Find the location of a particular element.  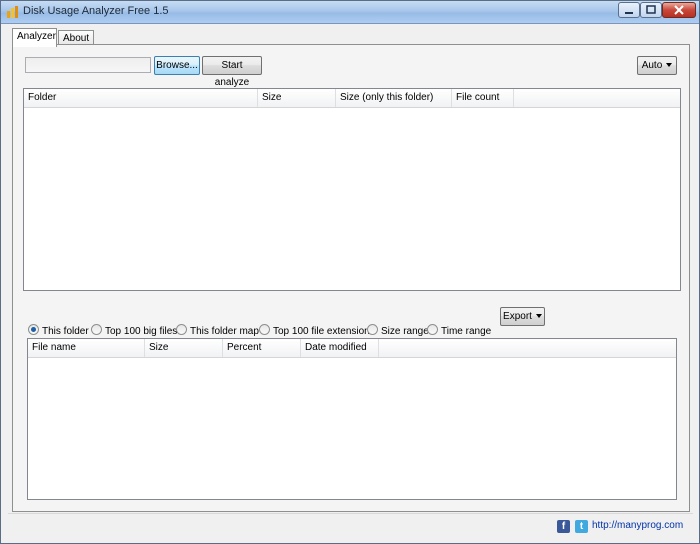

maximize-button is located at coordinates (651, 10).